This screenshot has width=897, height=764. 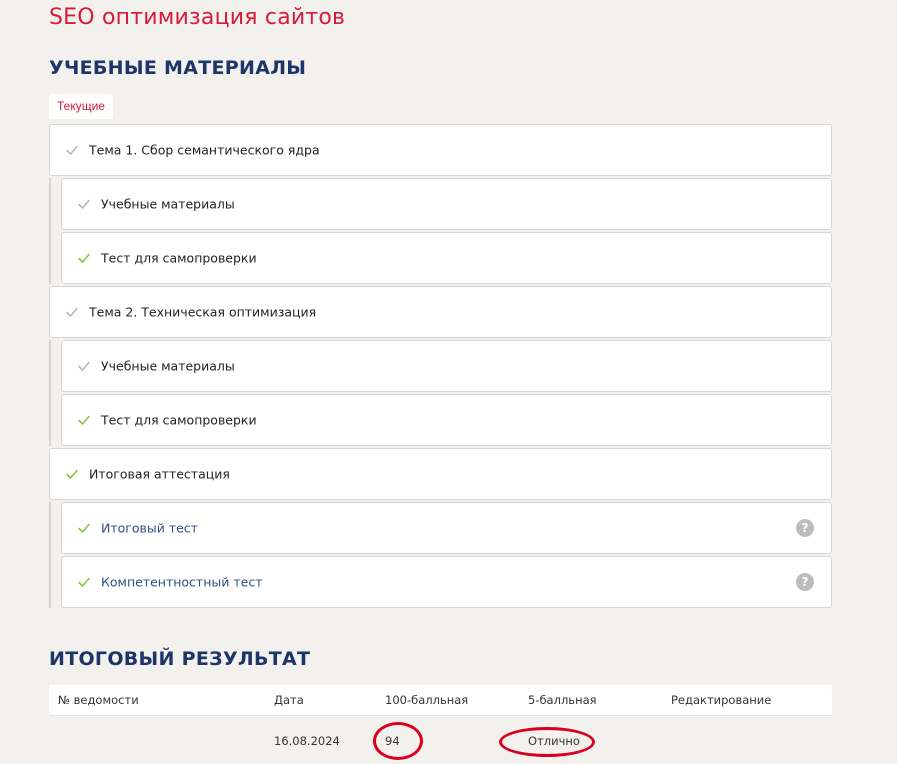 I want to click on cell-date: 16.08.2024, so click(x=307, y=741).